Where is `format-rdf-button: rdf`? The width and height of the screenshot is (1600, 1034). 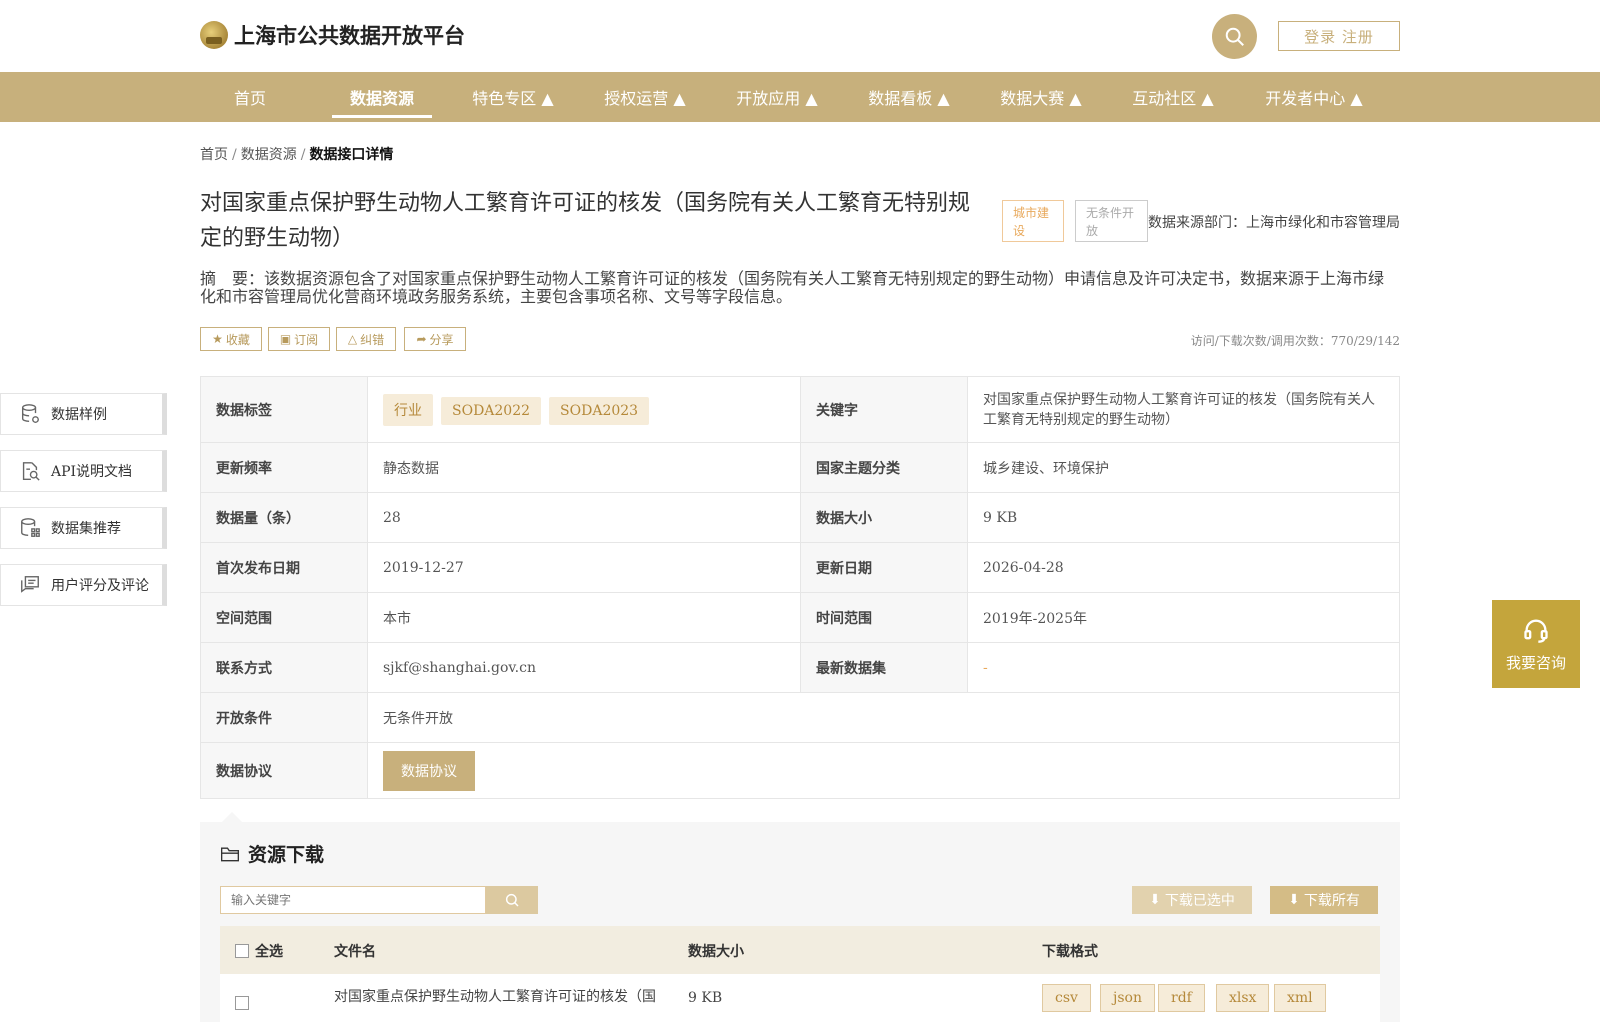
format-rdf-button: rdf is located at coordinates (1181, 998).